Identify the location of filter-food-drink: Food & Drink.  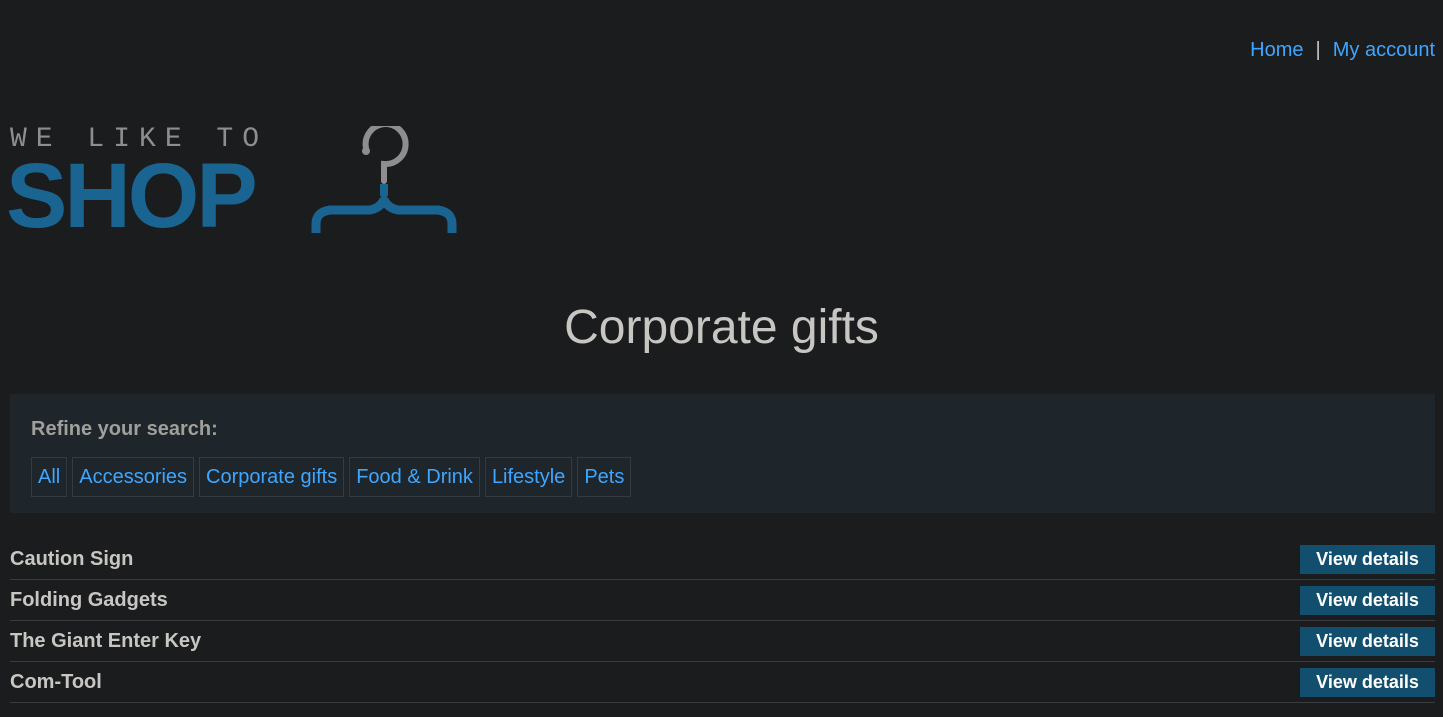
(414, 477).